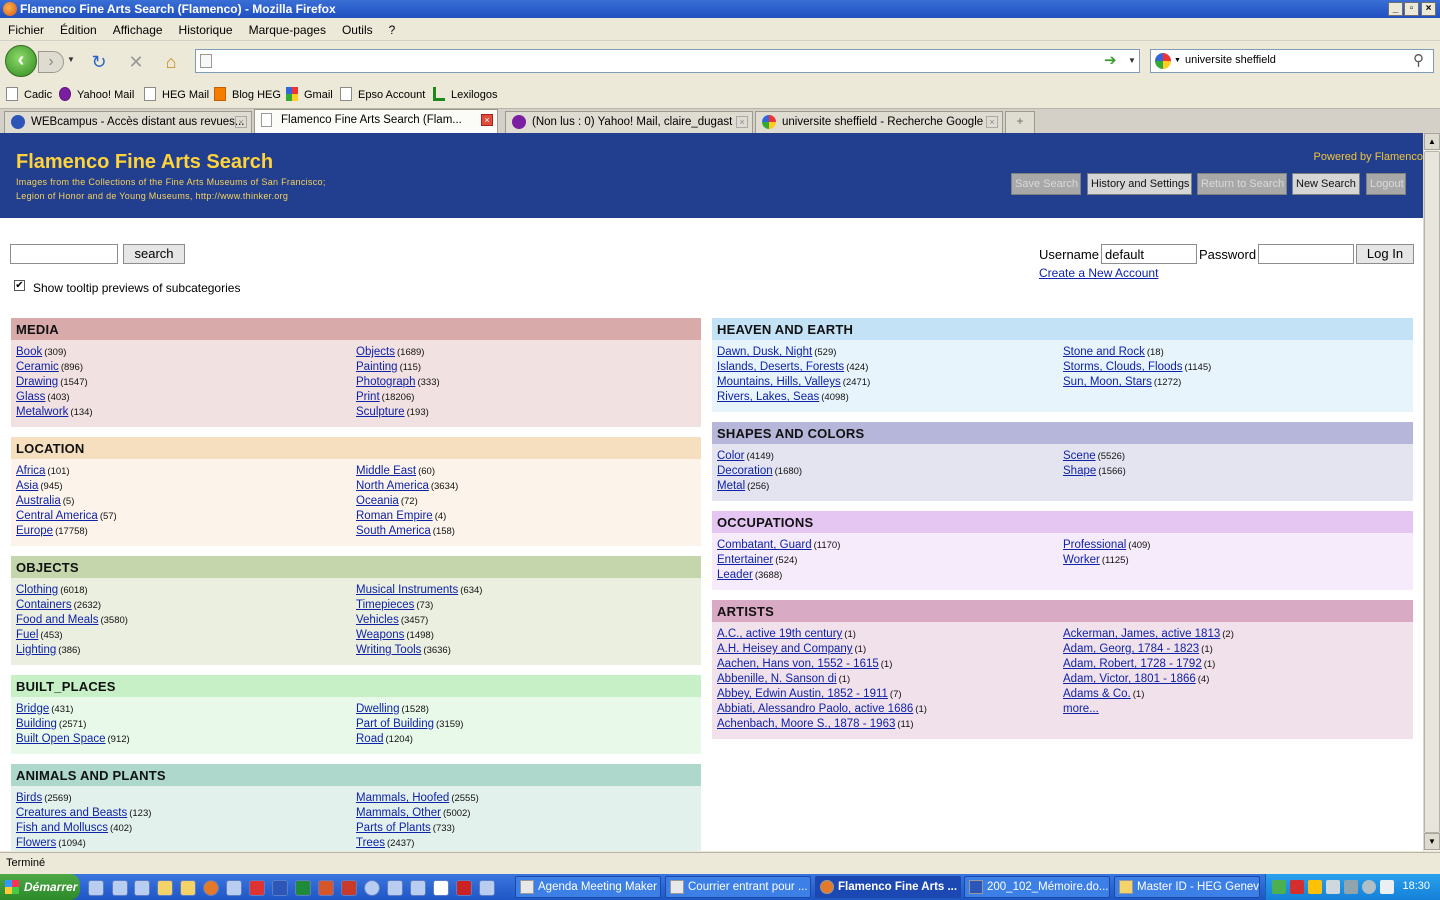  Describe the element at coordinates (764, 352) in the screenshot. I see `facet-link-dawn-dusk-night: Dawn, Dusk, Night` at that location.